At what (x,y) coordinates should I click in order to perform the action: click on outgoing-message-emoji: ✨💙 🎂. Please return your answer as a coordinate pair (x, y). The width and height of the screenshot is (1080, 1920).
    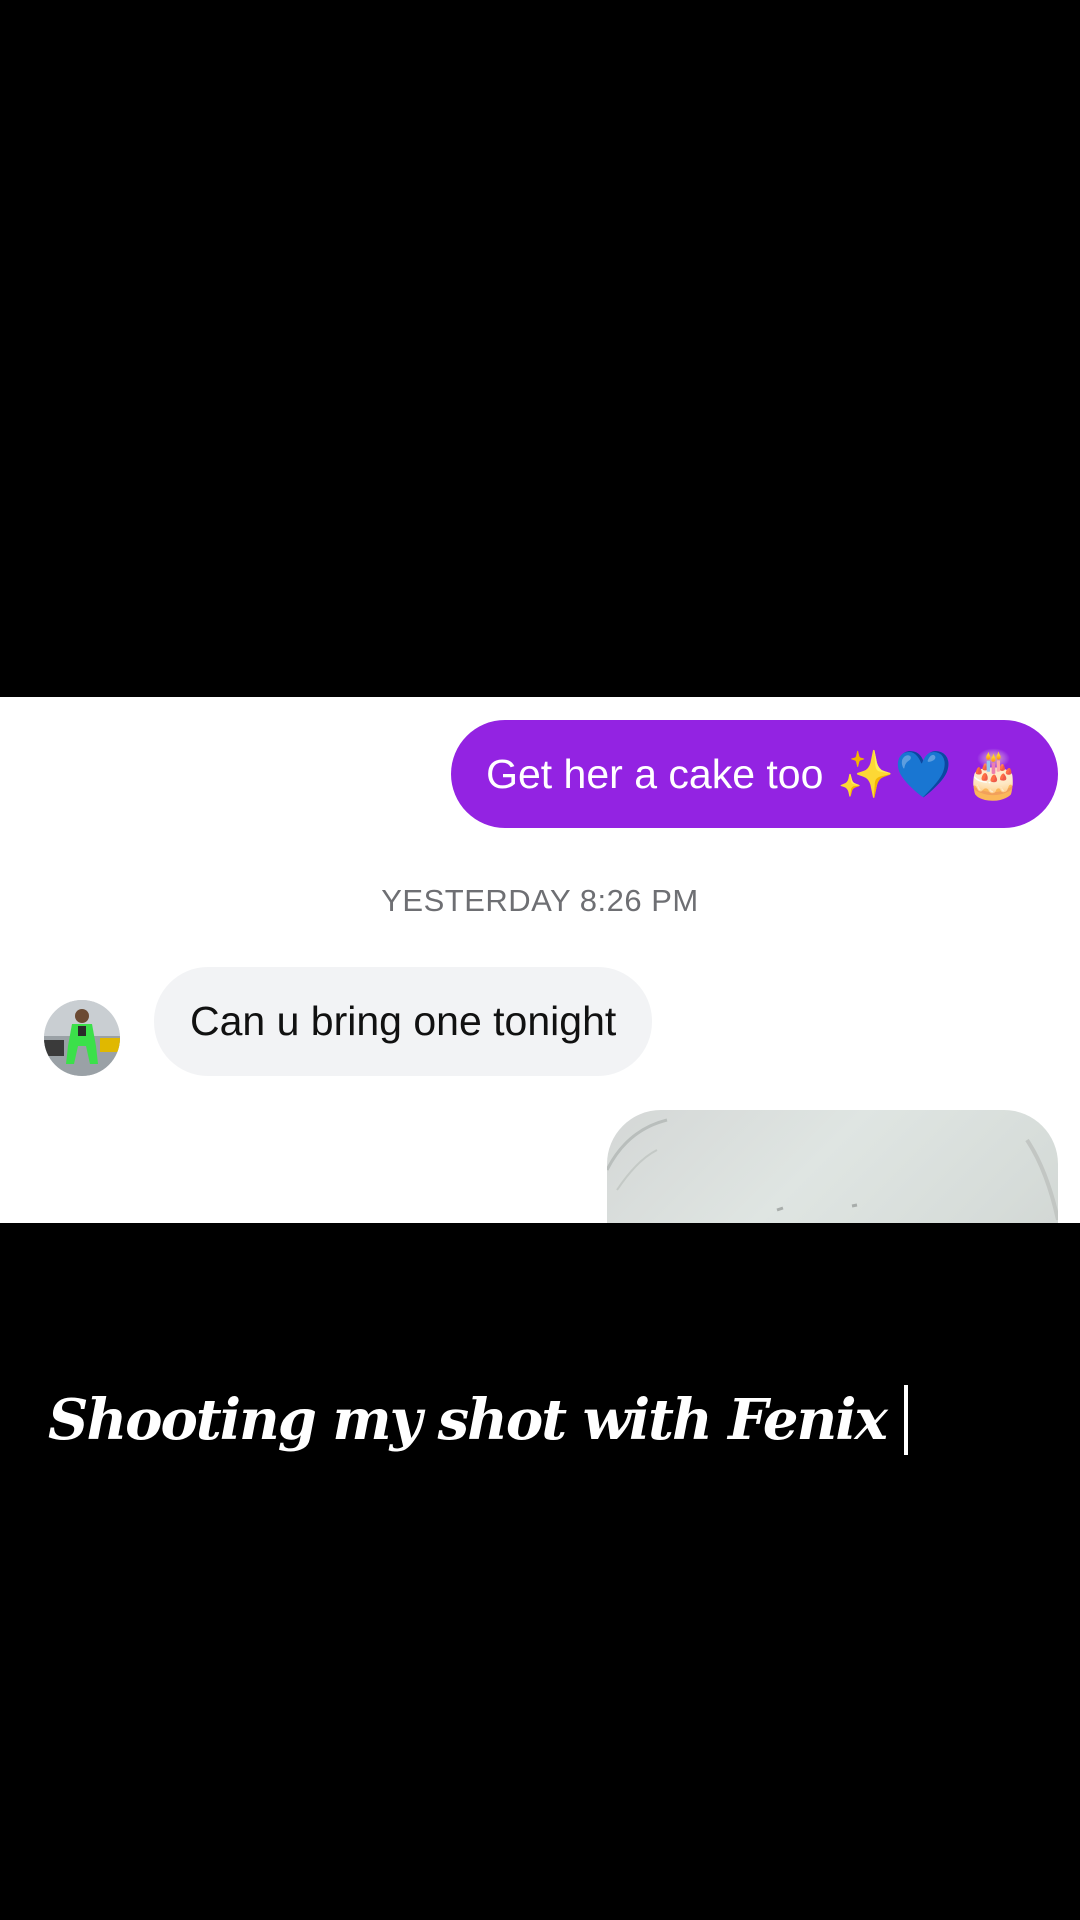
    Looking at the image, I should click on (929, 774).